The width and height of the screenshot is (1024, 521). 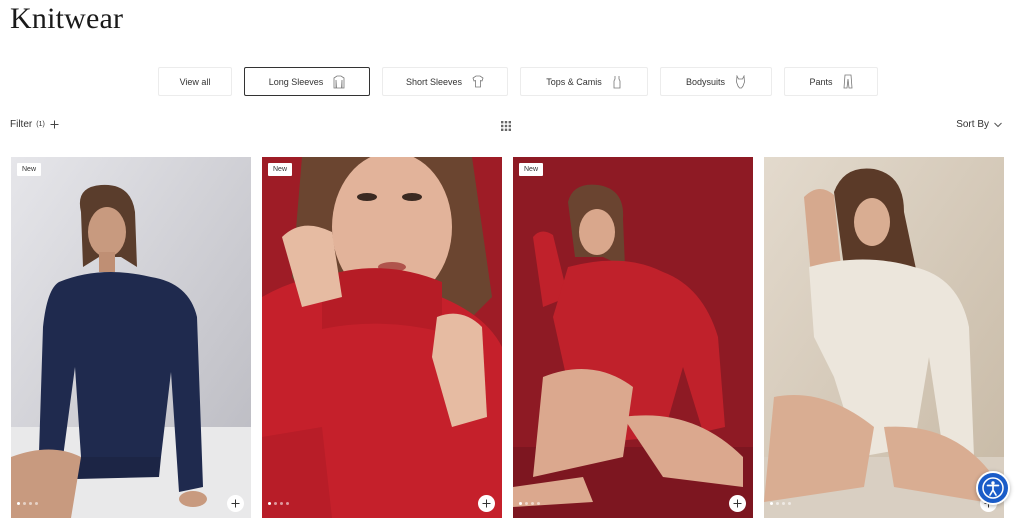 I want to click on pants-icon, so click(x=847, y=81).